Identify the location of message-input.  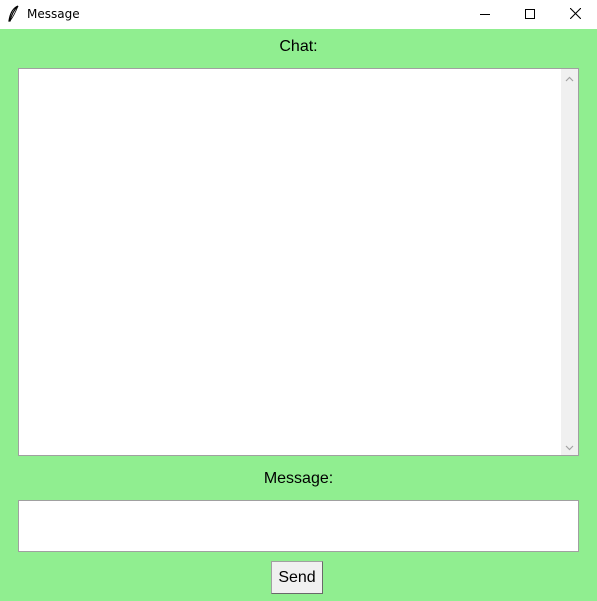
(298, 526).